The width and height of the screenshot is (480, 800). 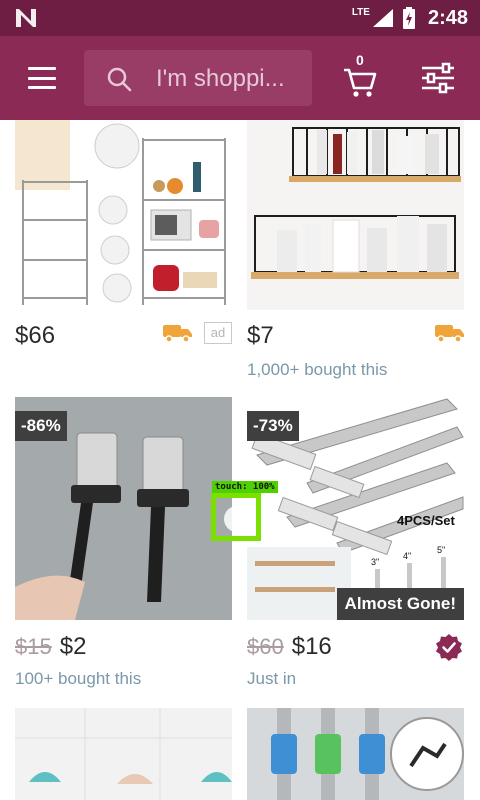 What do you see at coordinates (245, 487) in the screenshot?
I see `touch-indicator-label: touch: 100%` at bounding box center [245, 487].